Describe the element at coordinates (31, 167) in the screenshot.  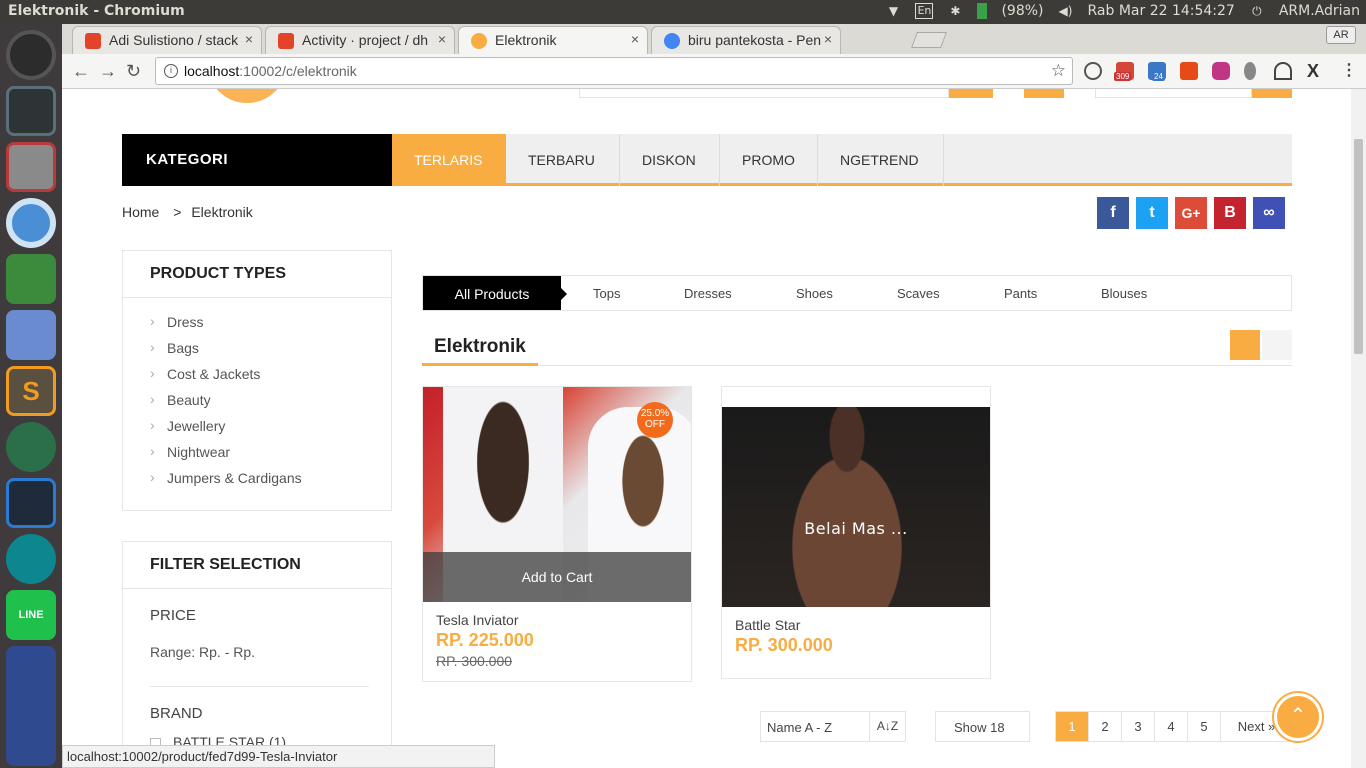
I see `files-icon` at that location.